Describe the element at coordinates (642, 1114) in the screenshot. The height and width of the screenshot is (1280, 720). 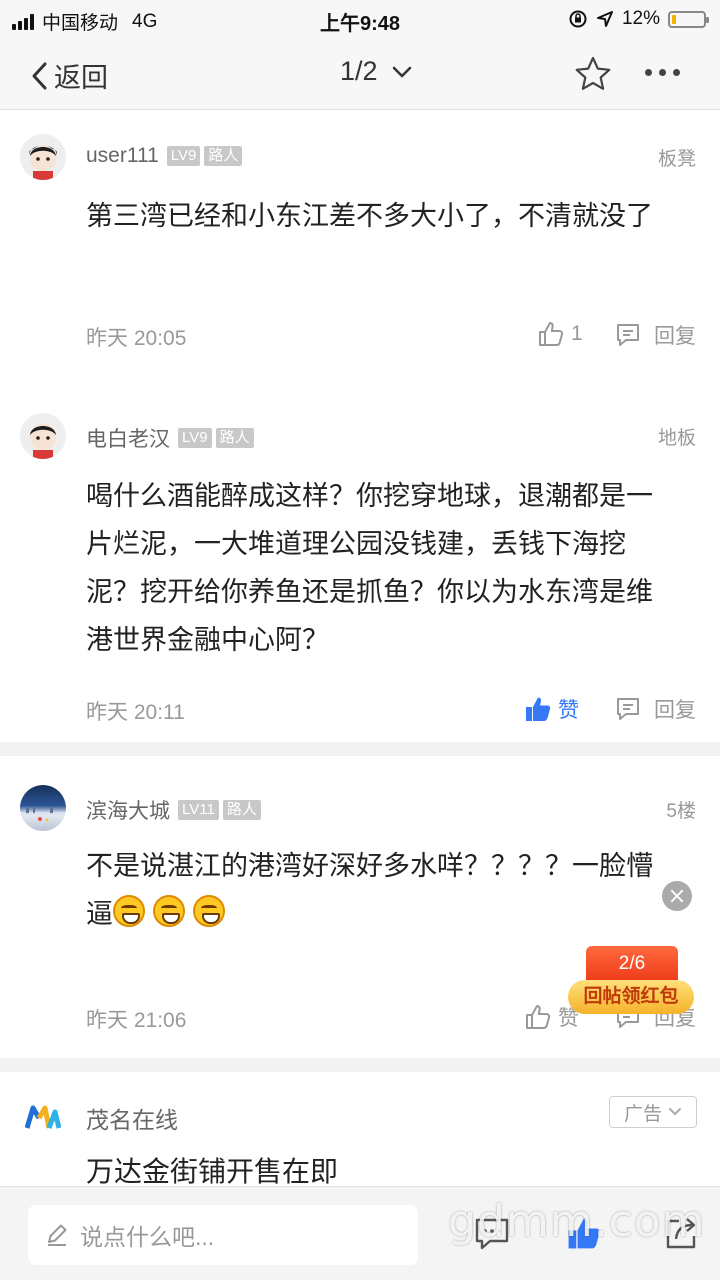
I see `ad-tag-label: 广告` at that location.